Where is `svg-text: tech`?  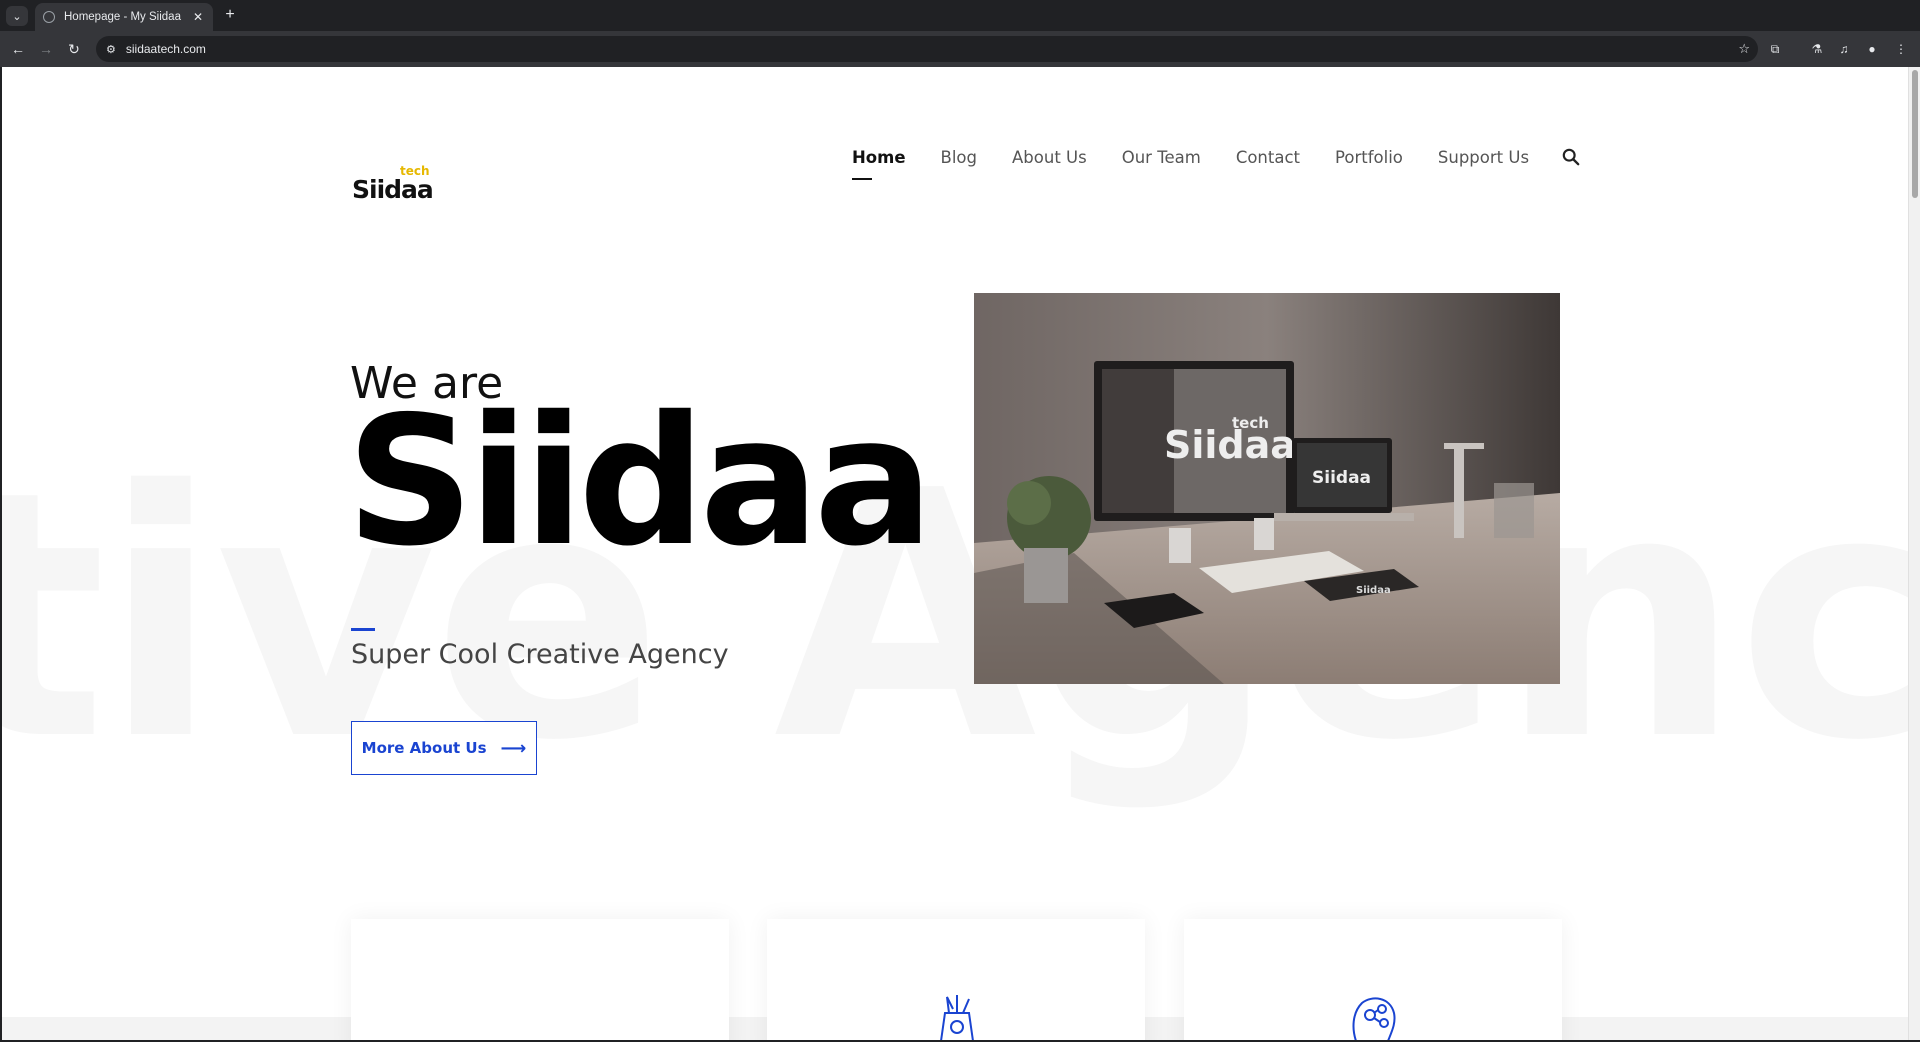
svg-text: tech is located at coordinates (1250, 423).